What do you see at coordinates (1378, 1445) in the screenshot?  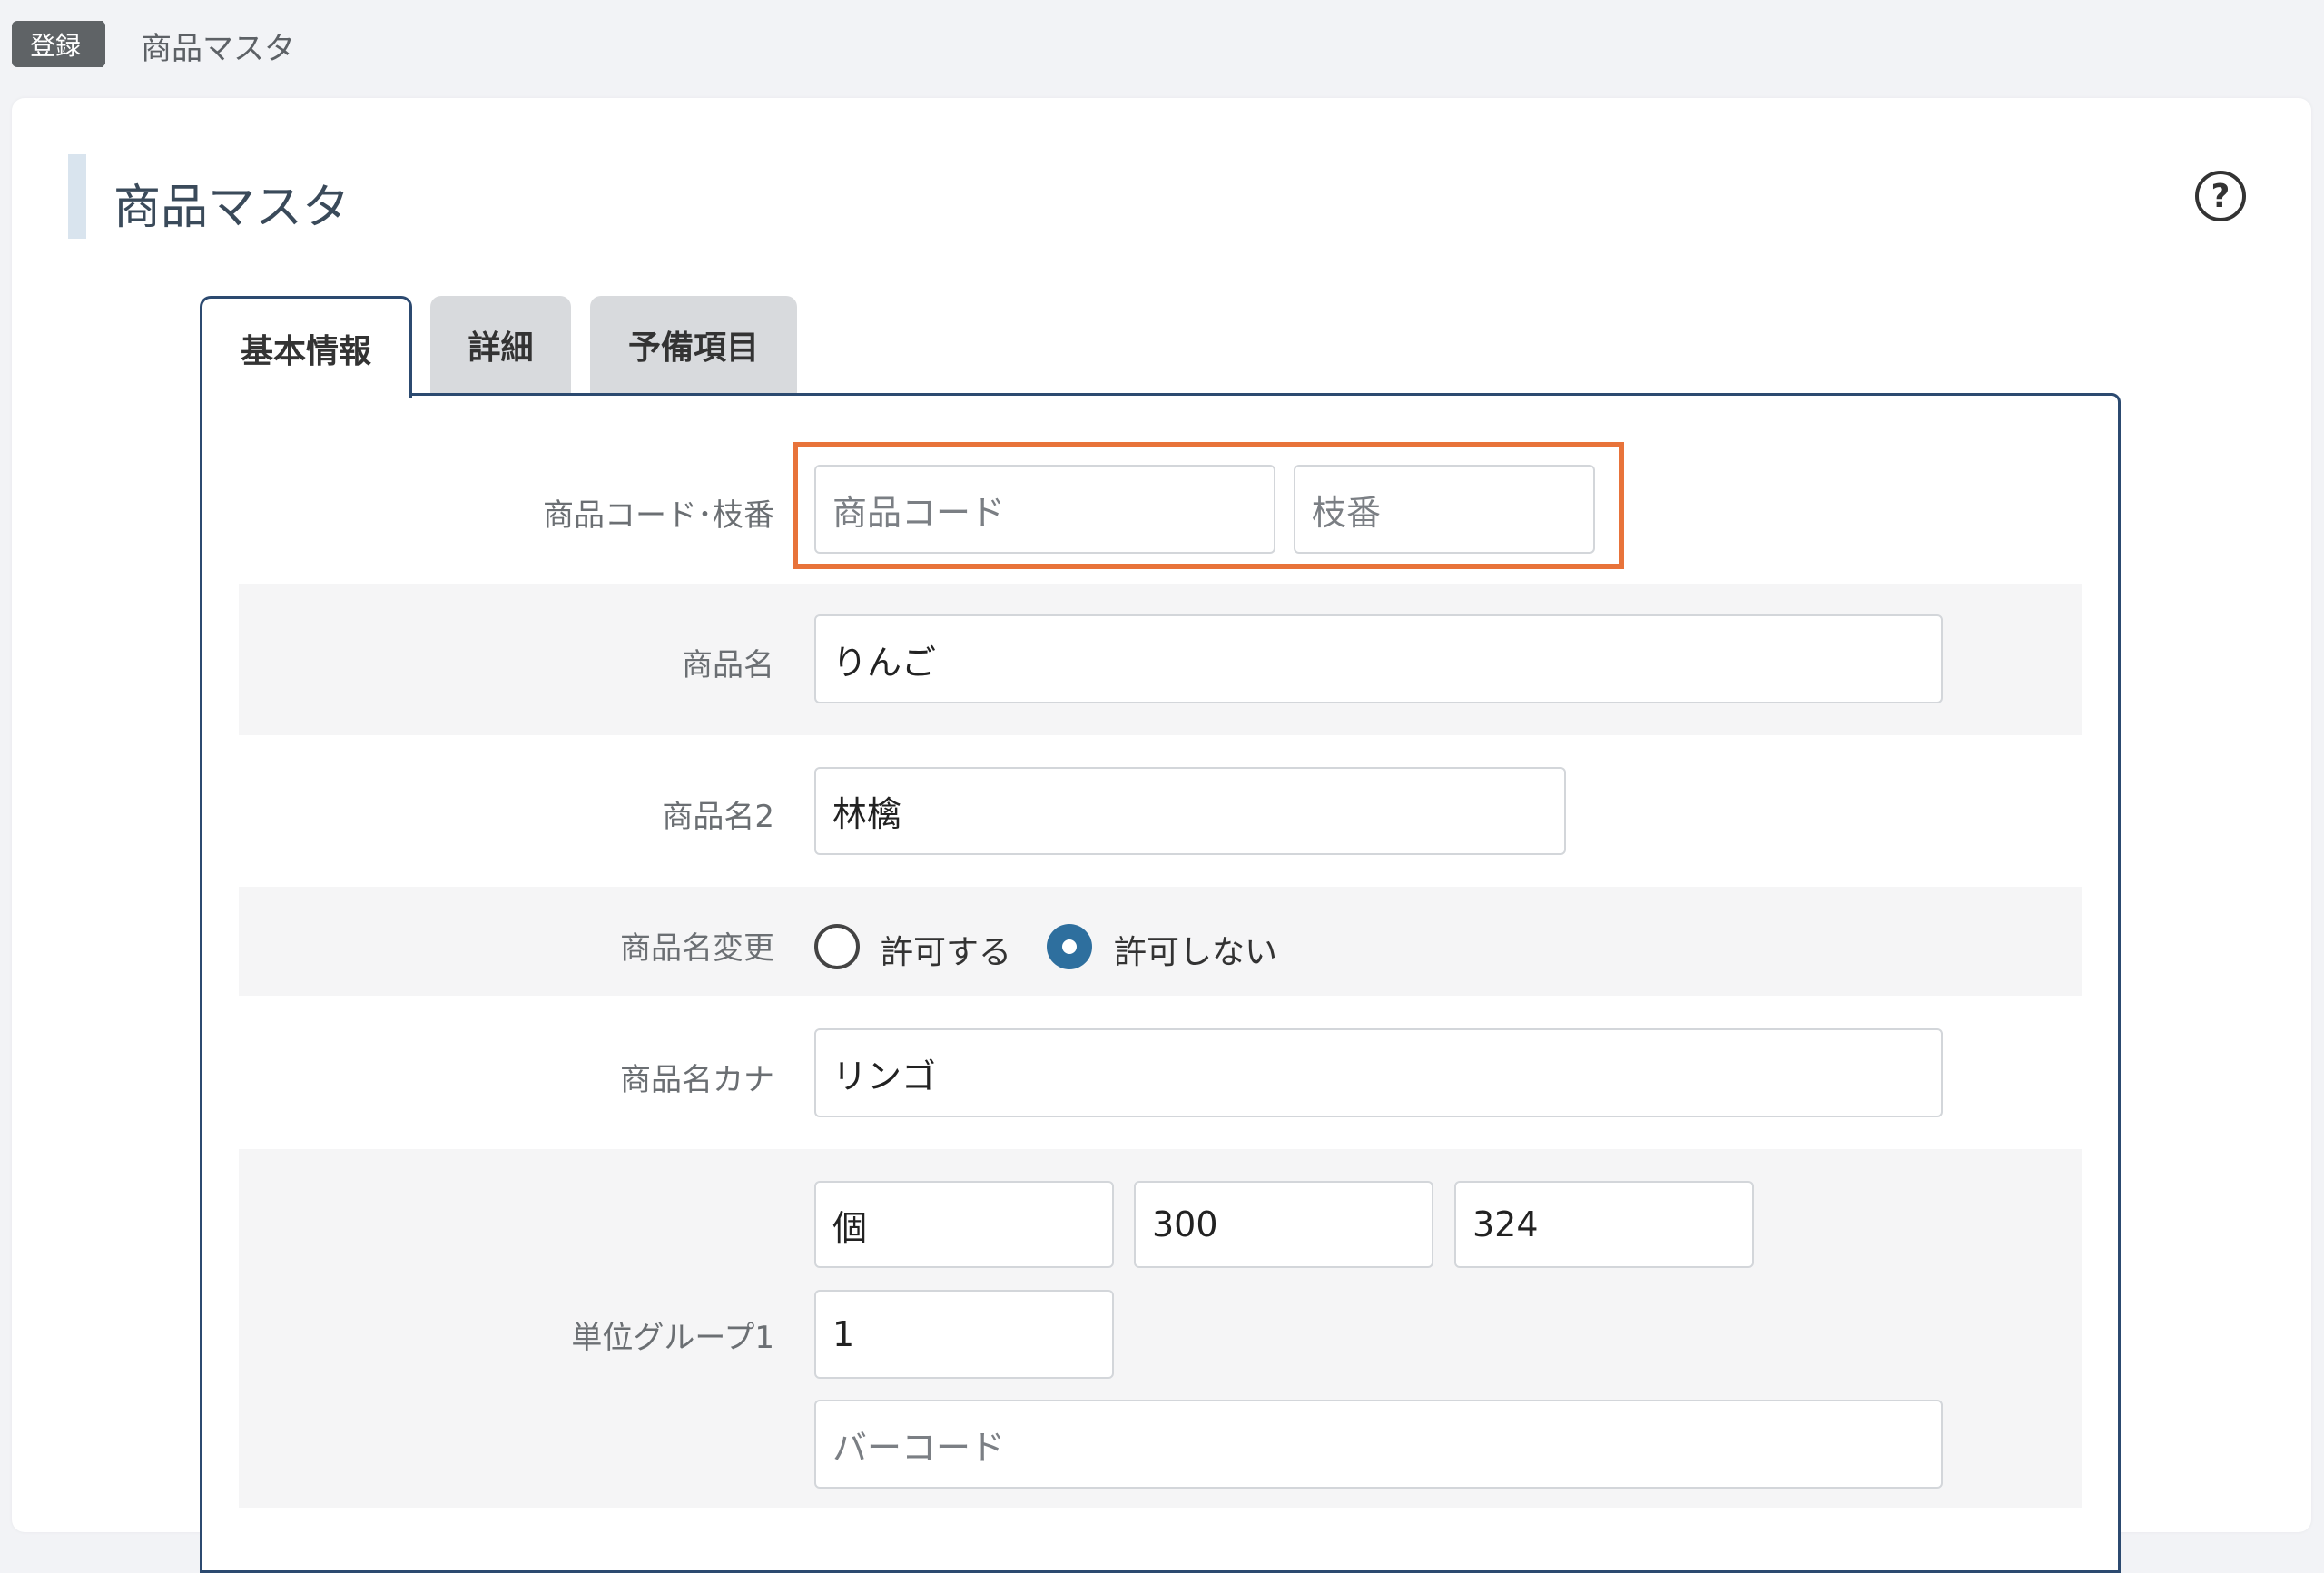 I see `barcode-input: バーコード` at bounding box center [1378, 1445].